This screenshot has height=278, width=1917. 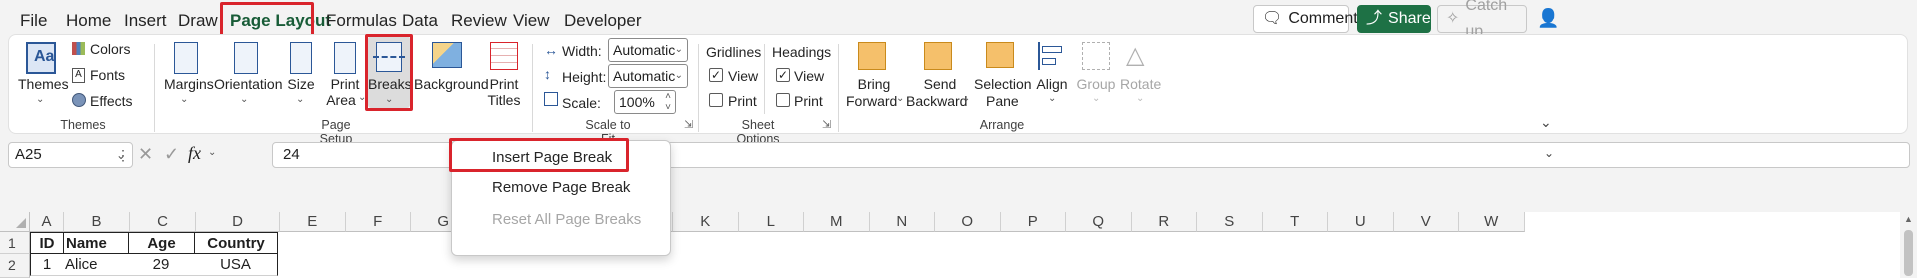 I want to click on pane-label: Pane, so click(x=1002, y=101).